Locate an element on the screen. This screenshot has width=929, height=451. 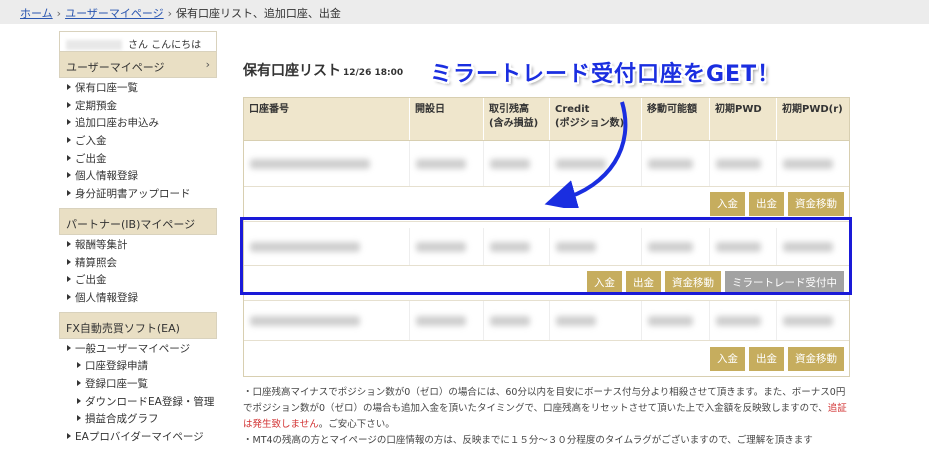
col-movable: 移動可能額 is located at coordinates (676, 119).